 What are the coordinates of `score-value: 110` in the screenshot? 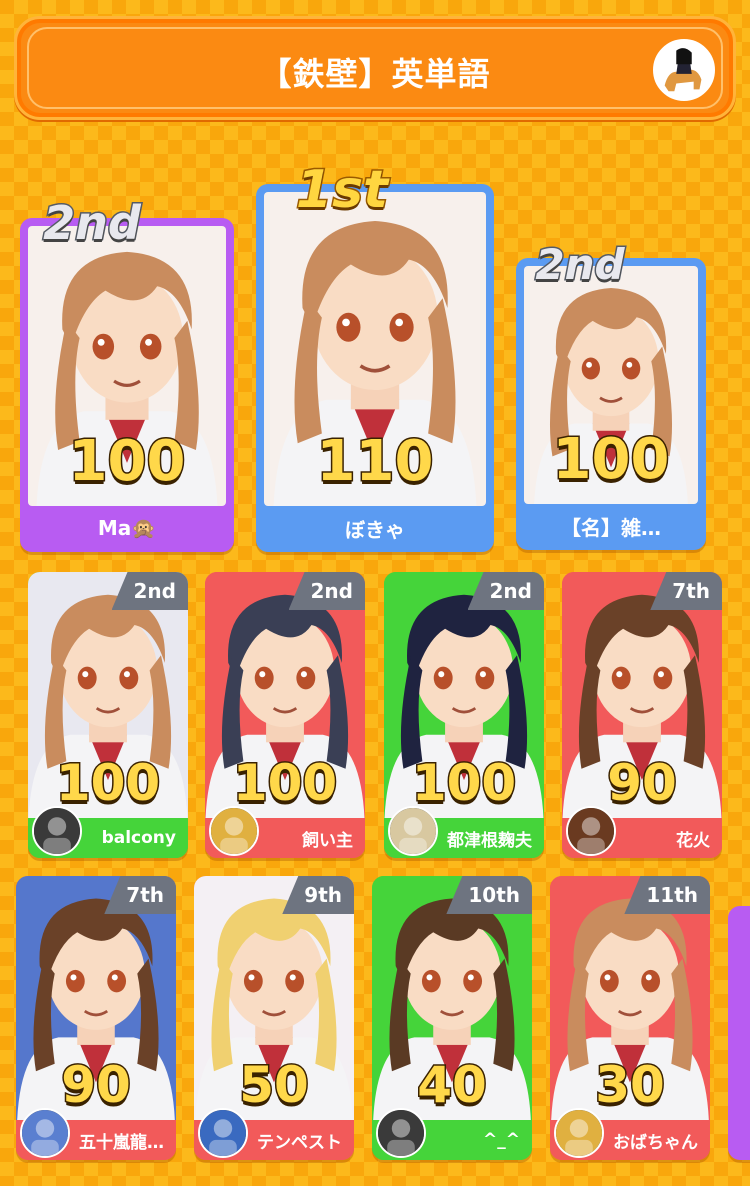 It's located at (375, 462).